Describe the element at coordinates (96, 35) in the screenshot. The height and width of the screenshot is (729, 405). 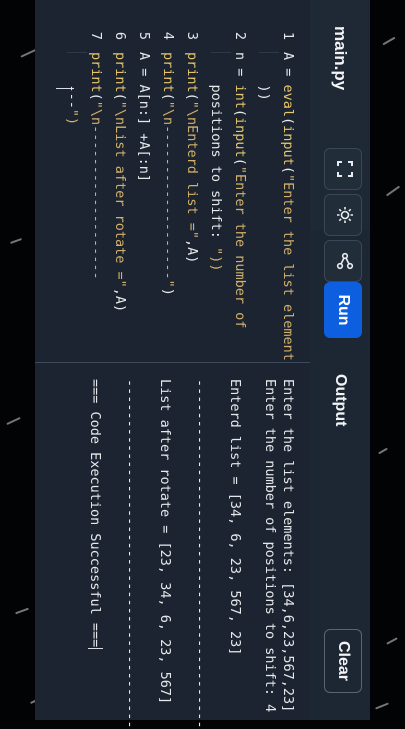
I see `line-number: 7` at that location.